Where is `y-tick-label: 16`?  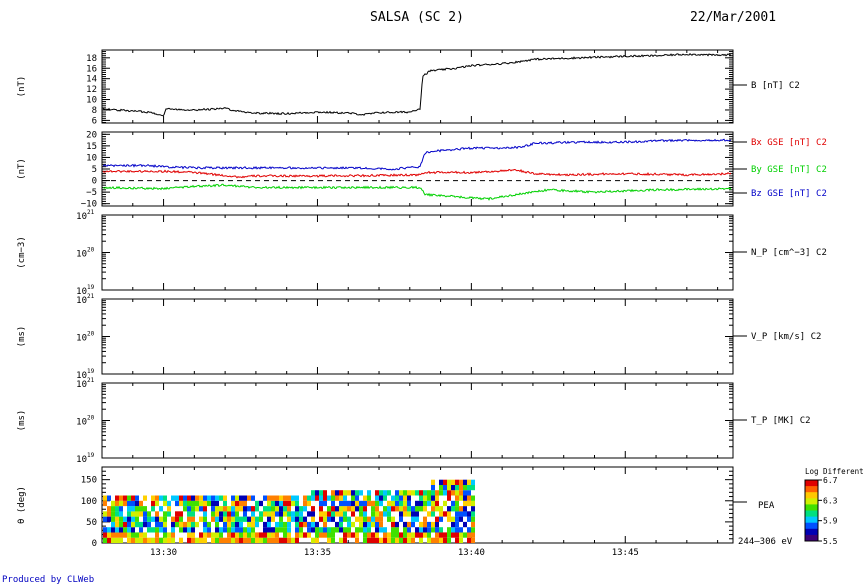 y-tick-label: 16 is located at coordinates (91, 69).